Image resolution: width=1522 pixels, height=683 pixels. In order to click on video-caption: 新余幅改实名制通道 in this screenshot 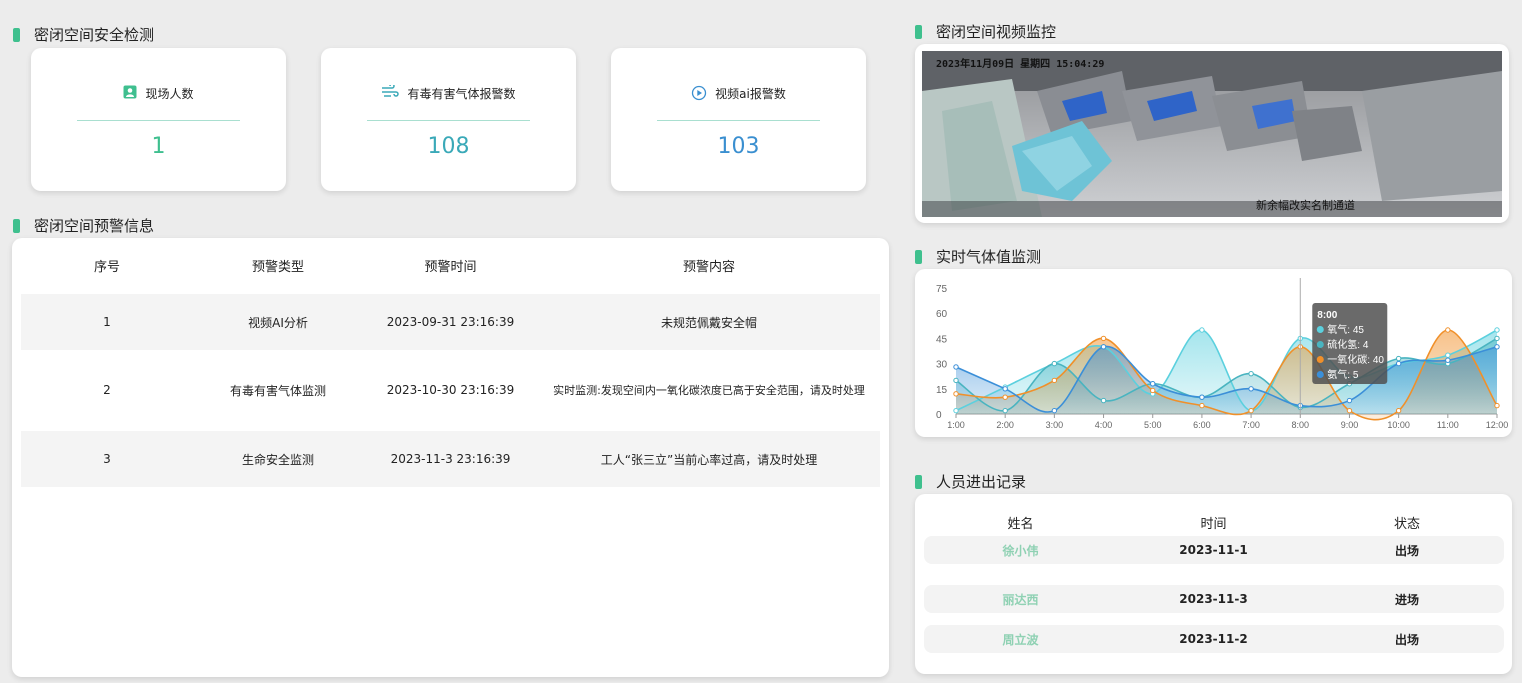, I will do `click(1305, 205)`.